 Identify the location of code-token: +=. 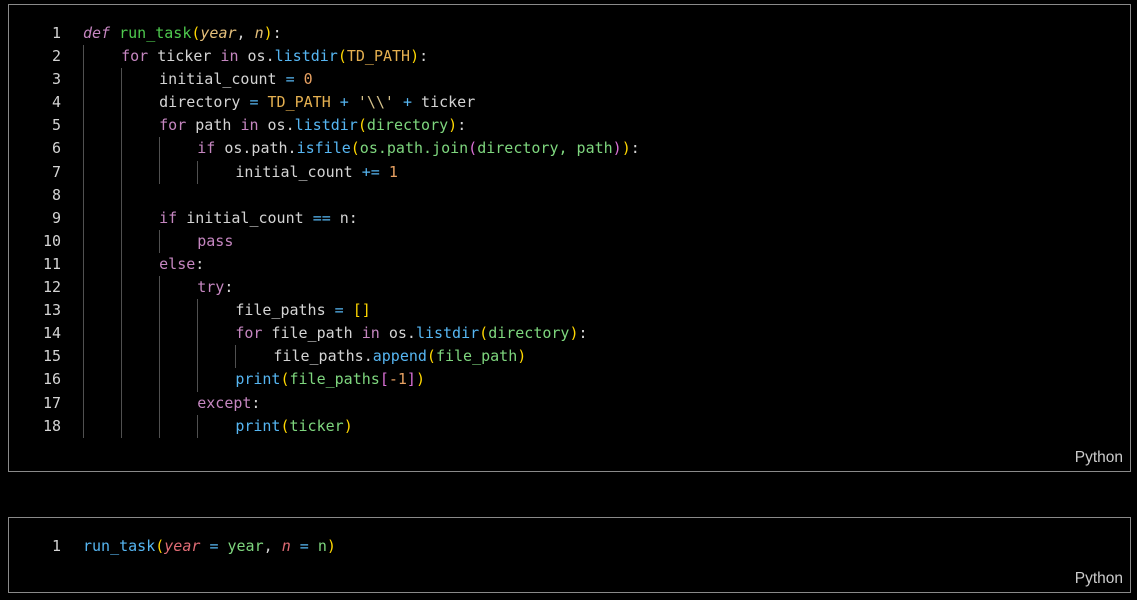
(370, 171).